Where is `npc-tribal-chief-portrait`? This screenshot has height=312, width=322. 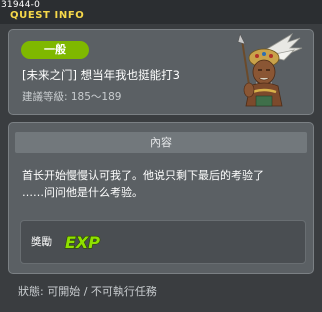 npc-tribal-chief-portrait is located at coordinates (263, 70).